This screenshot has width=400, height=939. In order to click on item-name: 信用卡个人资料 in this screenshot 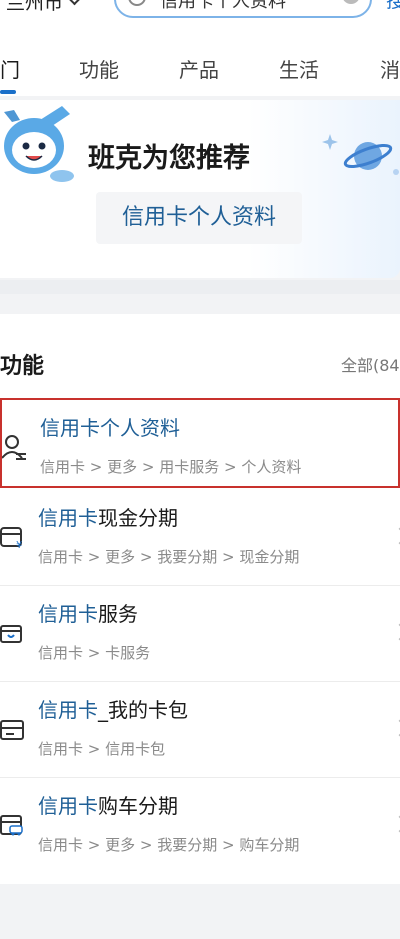, I will do `click(110, 428)`.